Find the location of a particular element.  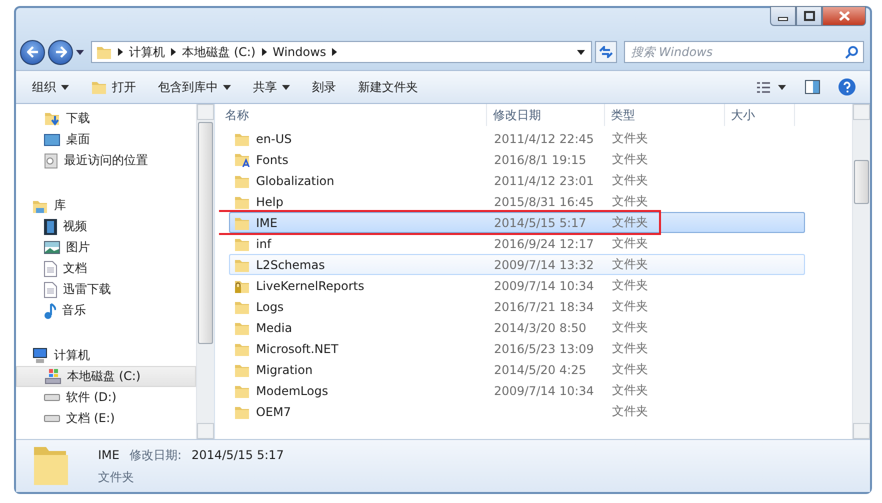

sidebar-item: 计算机 is located at coordinates (106, 355).